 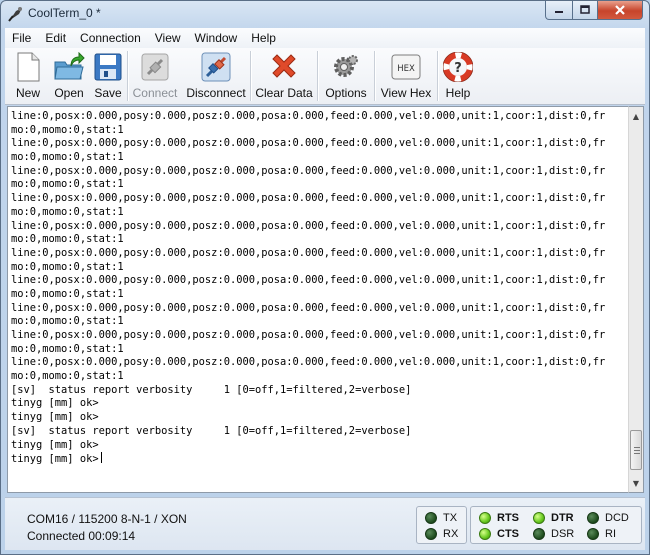 I want to click on port-settings: COM16 / 115200 8-N-1 / XON, so click(x=107, y=519).